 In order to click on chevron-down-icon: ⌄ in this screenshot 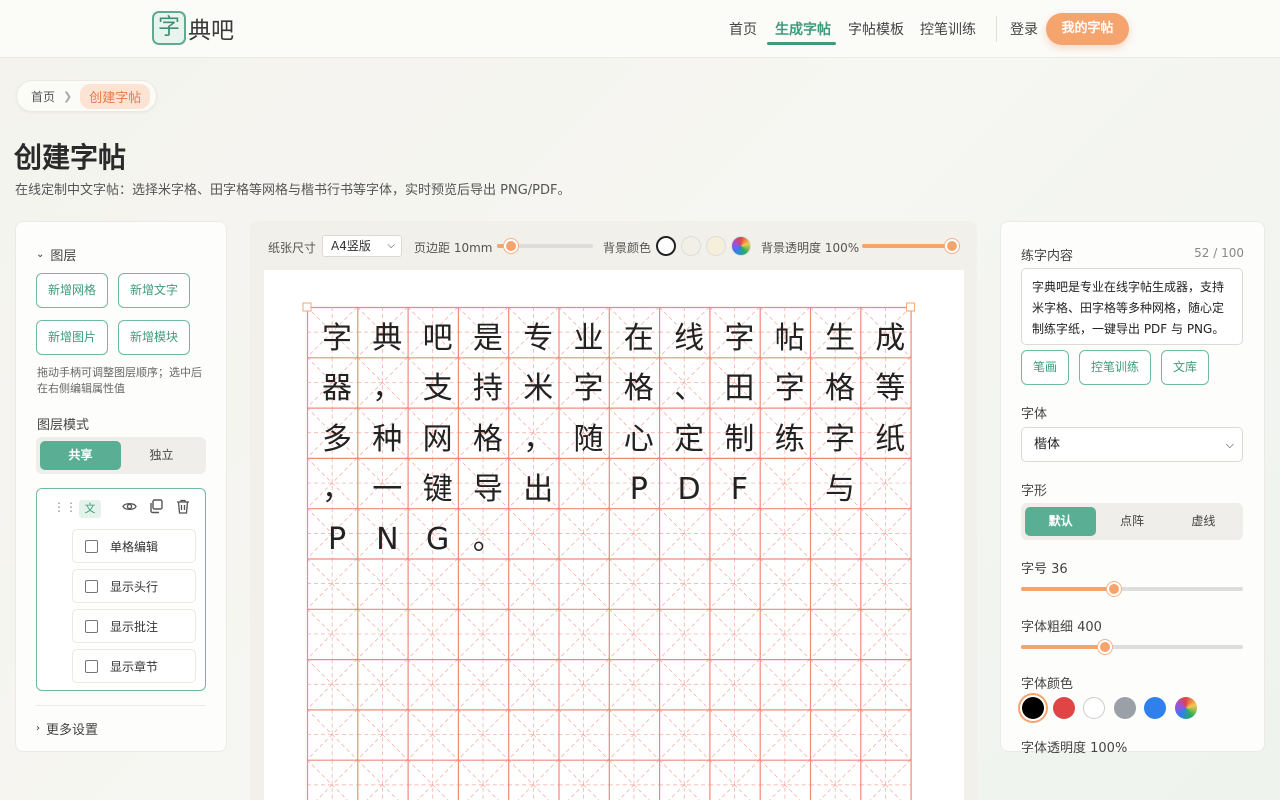, I will do `click(40, 254)`.